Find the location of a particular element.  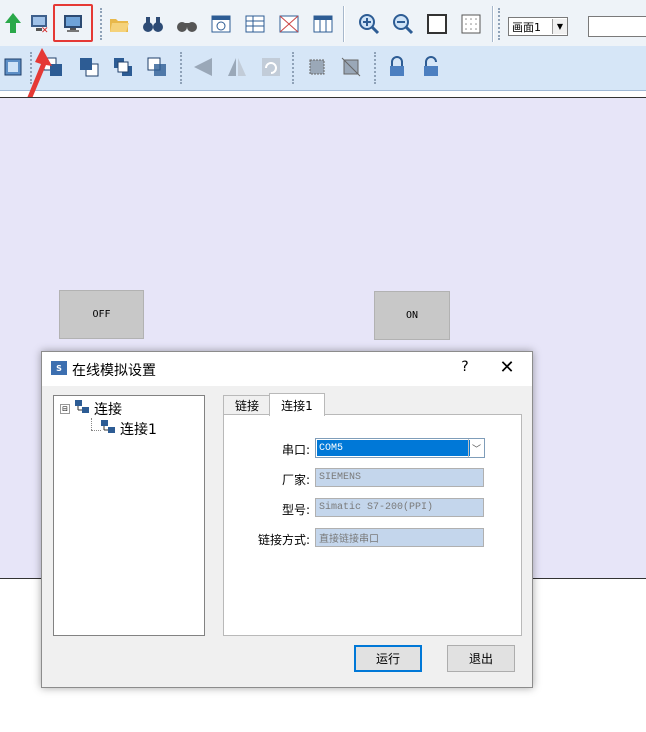

window-icon is located at coordinates (221, 24).